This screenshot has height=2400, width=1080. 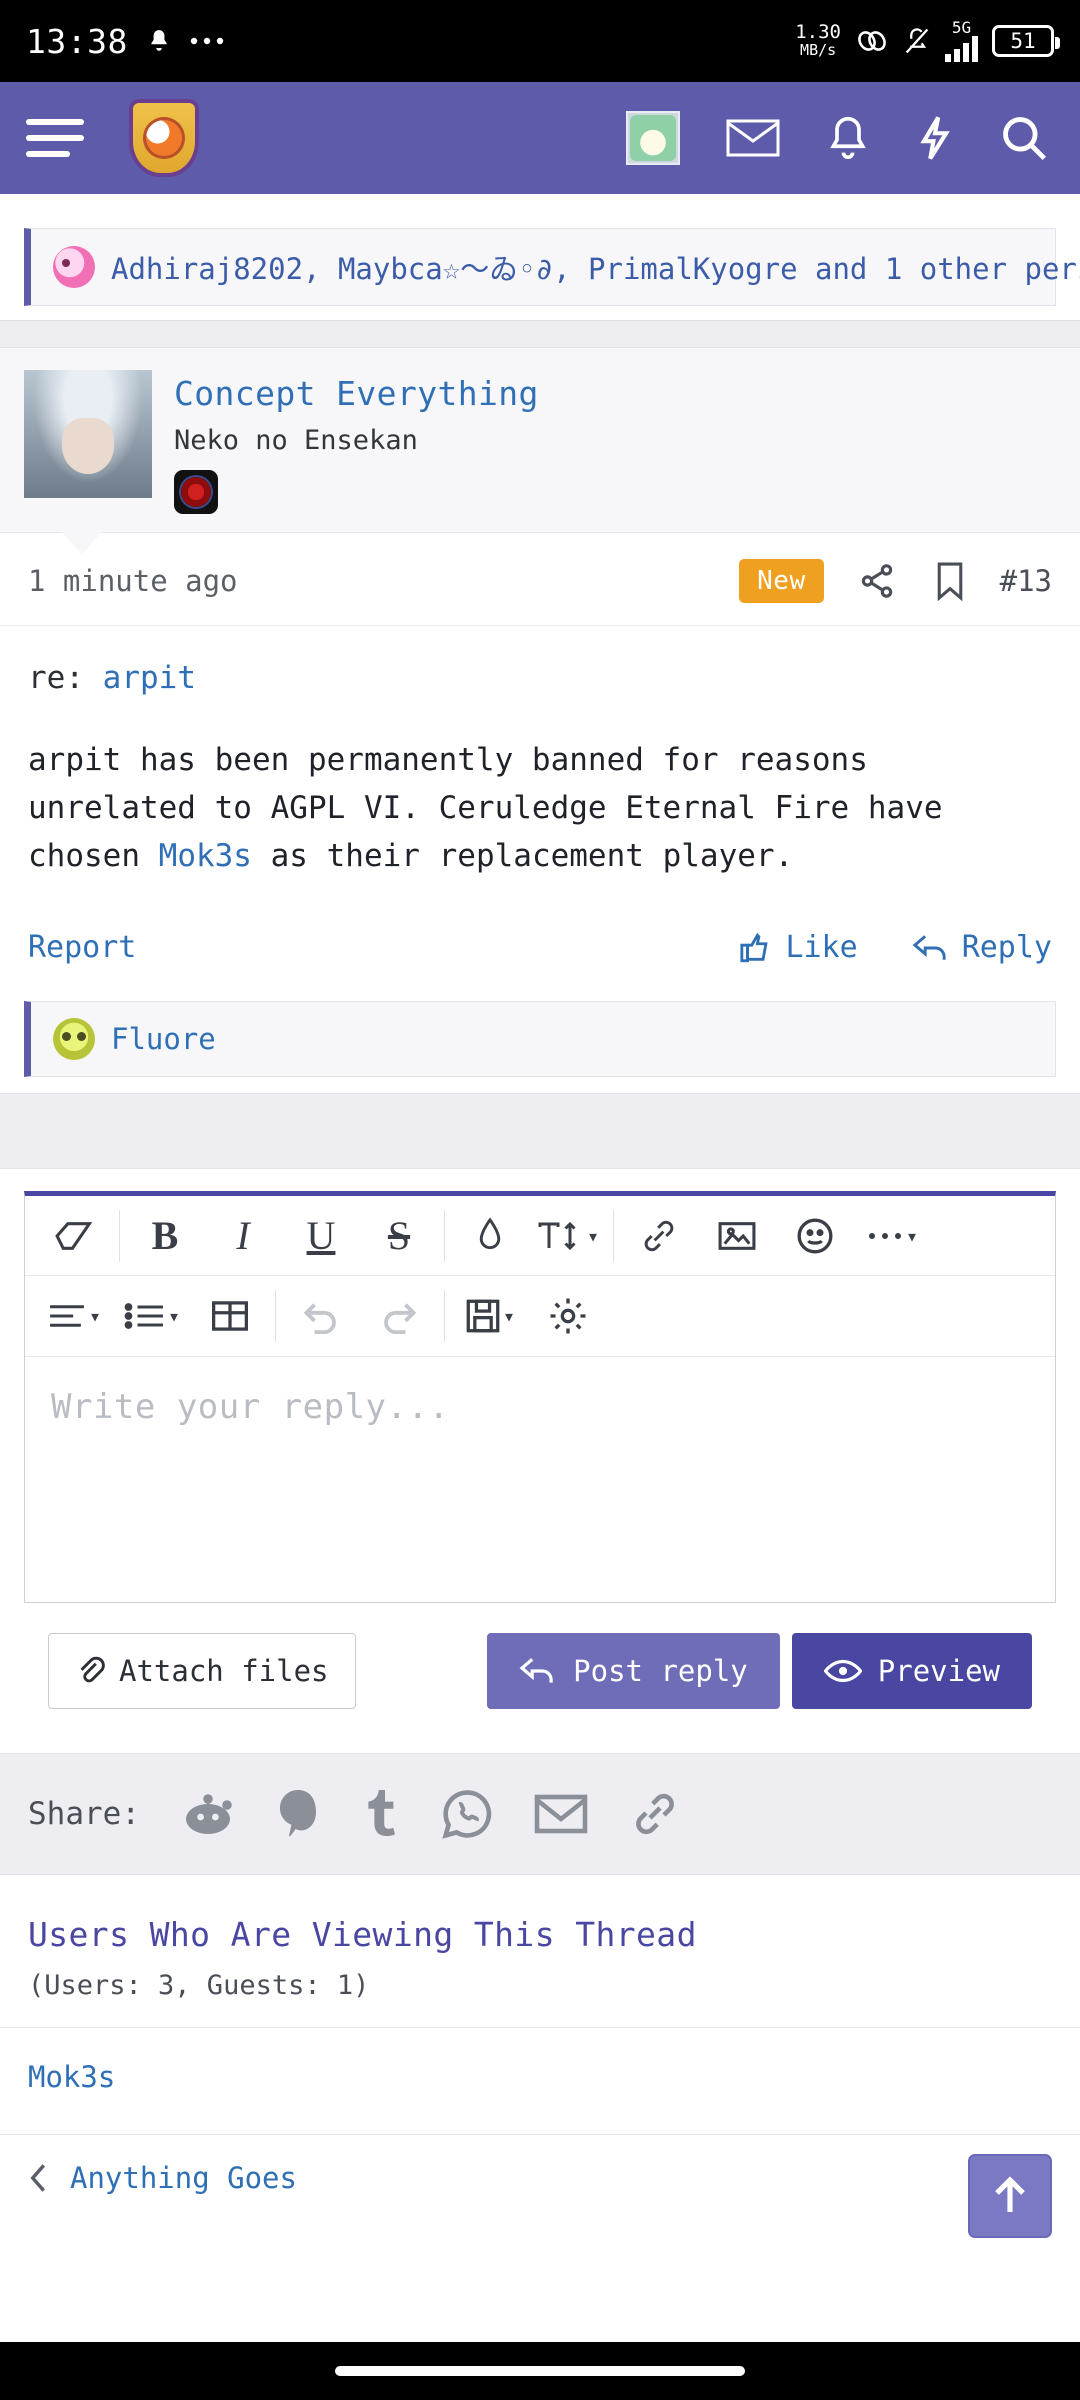 What do you see at coordinates (540, 451) in the screenshot?
I see `post-author-header: Concept Everything Neko no Ensekan` at bounding box center [540, 451].